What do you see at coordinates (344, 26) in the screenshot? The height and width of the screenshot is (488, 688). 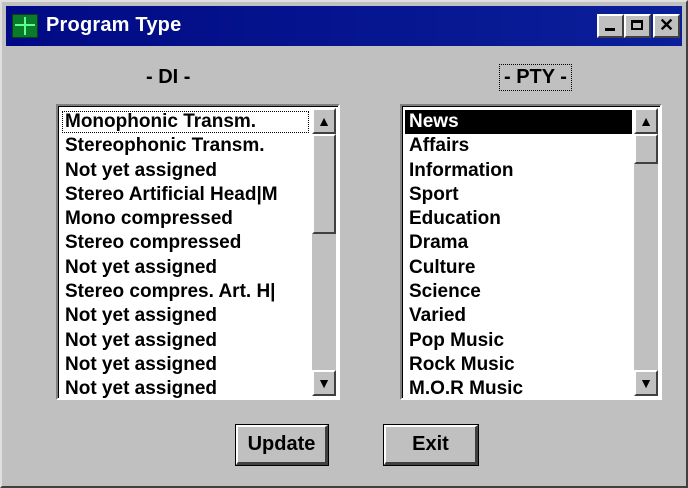 I see `title-bar: Program Type ✕` at bounding box center [344, 26].